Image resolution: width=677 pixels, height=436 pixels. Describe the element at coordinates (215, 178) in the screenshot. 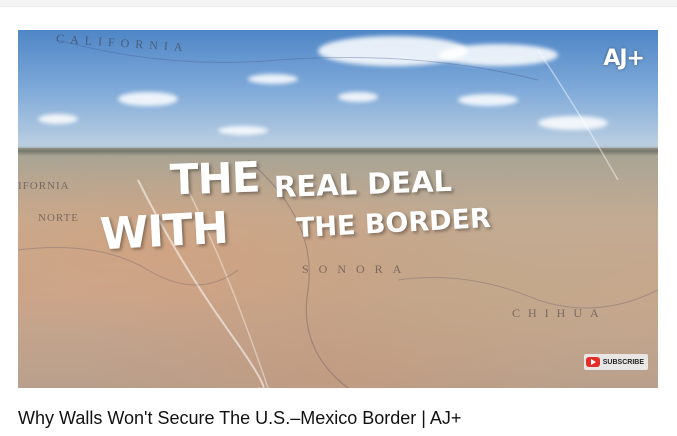

I see `headline-word-the: THE` at that location.